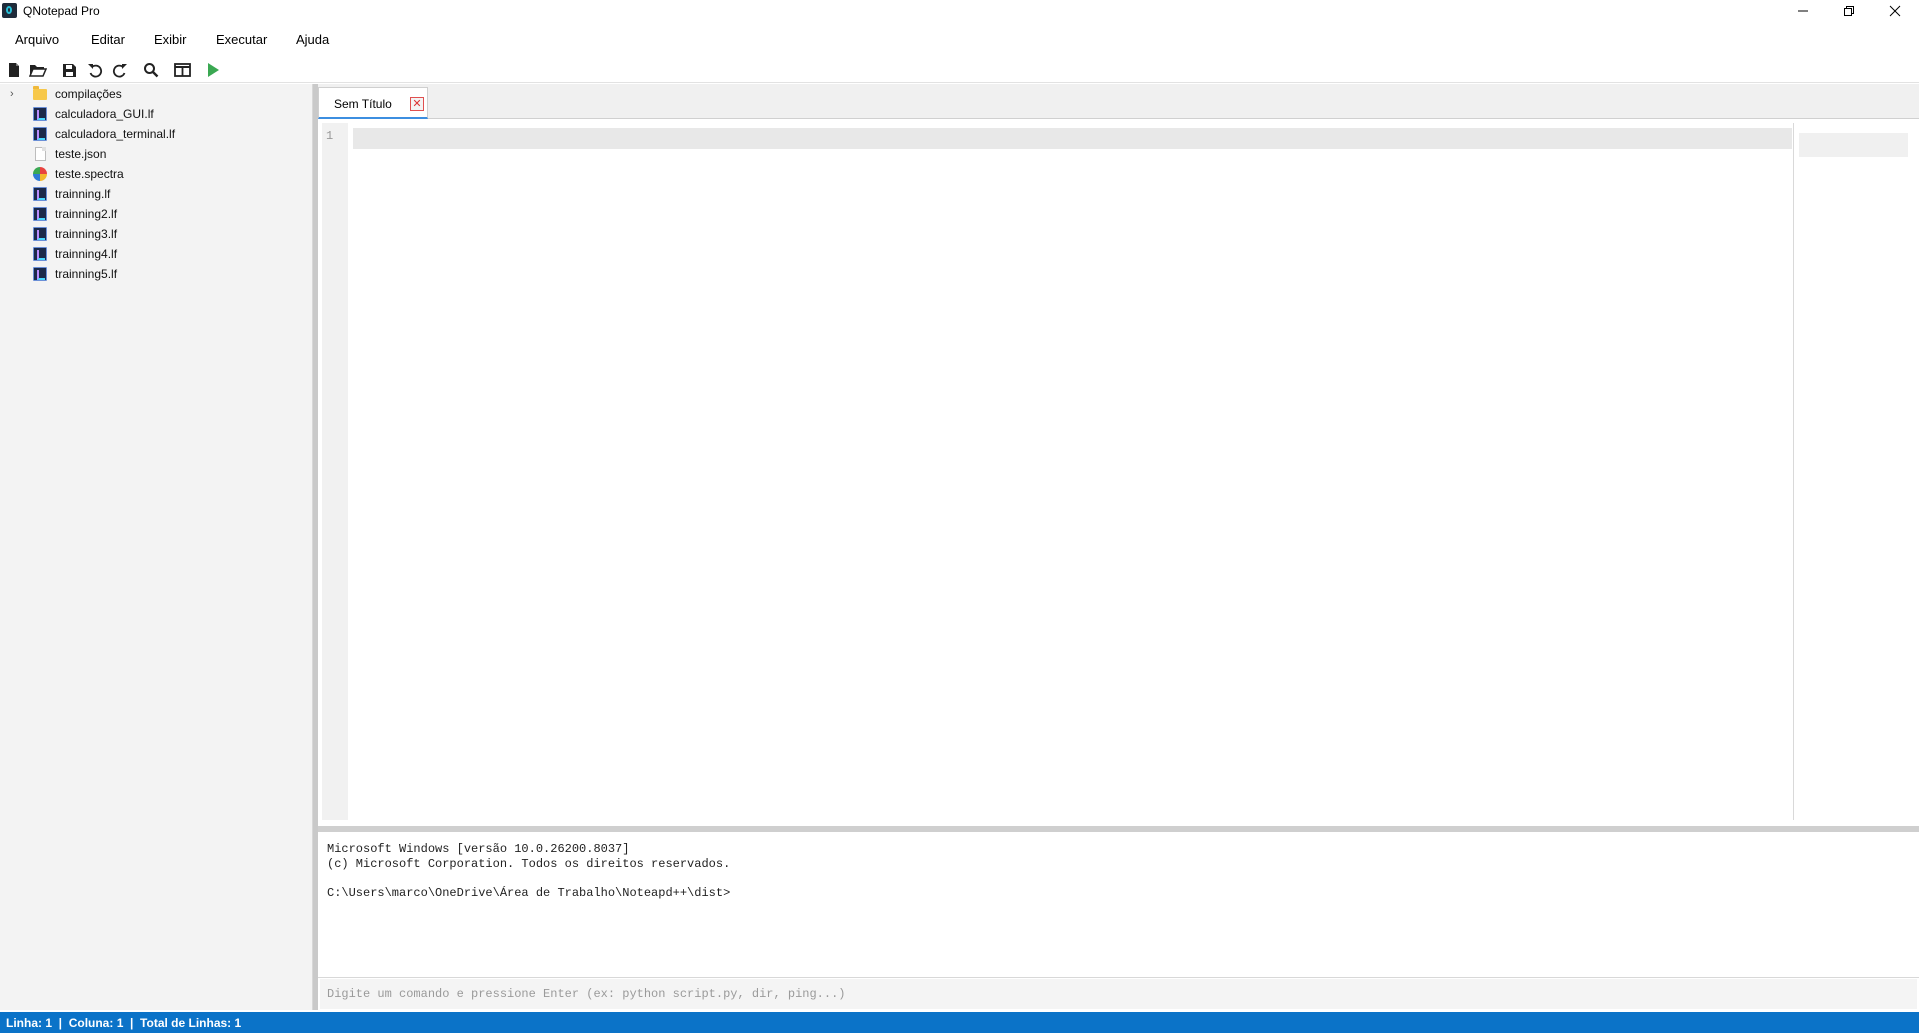  Describe the element at coordinates (88, 94) in the screenshot. I see `tree-item-label: compilações` at that location.